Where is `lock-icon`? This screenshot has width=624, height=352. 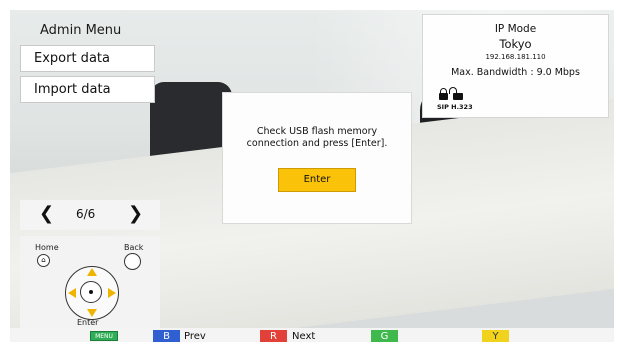 lock-icon is located at coordinates (443, 94).